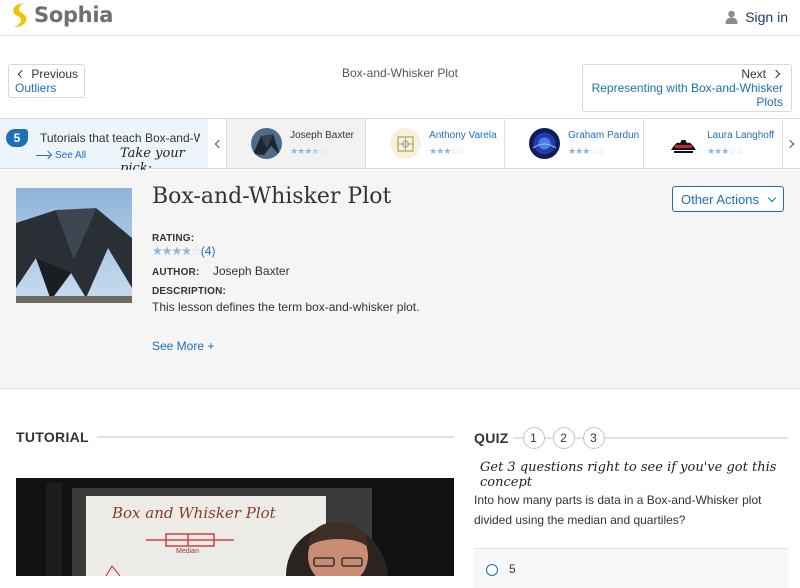 This screenshot has width=800, height=588. I want to click on answer-label: 5, so click(512, 569).